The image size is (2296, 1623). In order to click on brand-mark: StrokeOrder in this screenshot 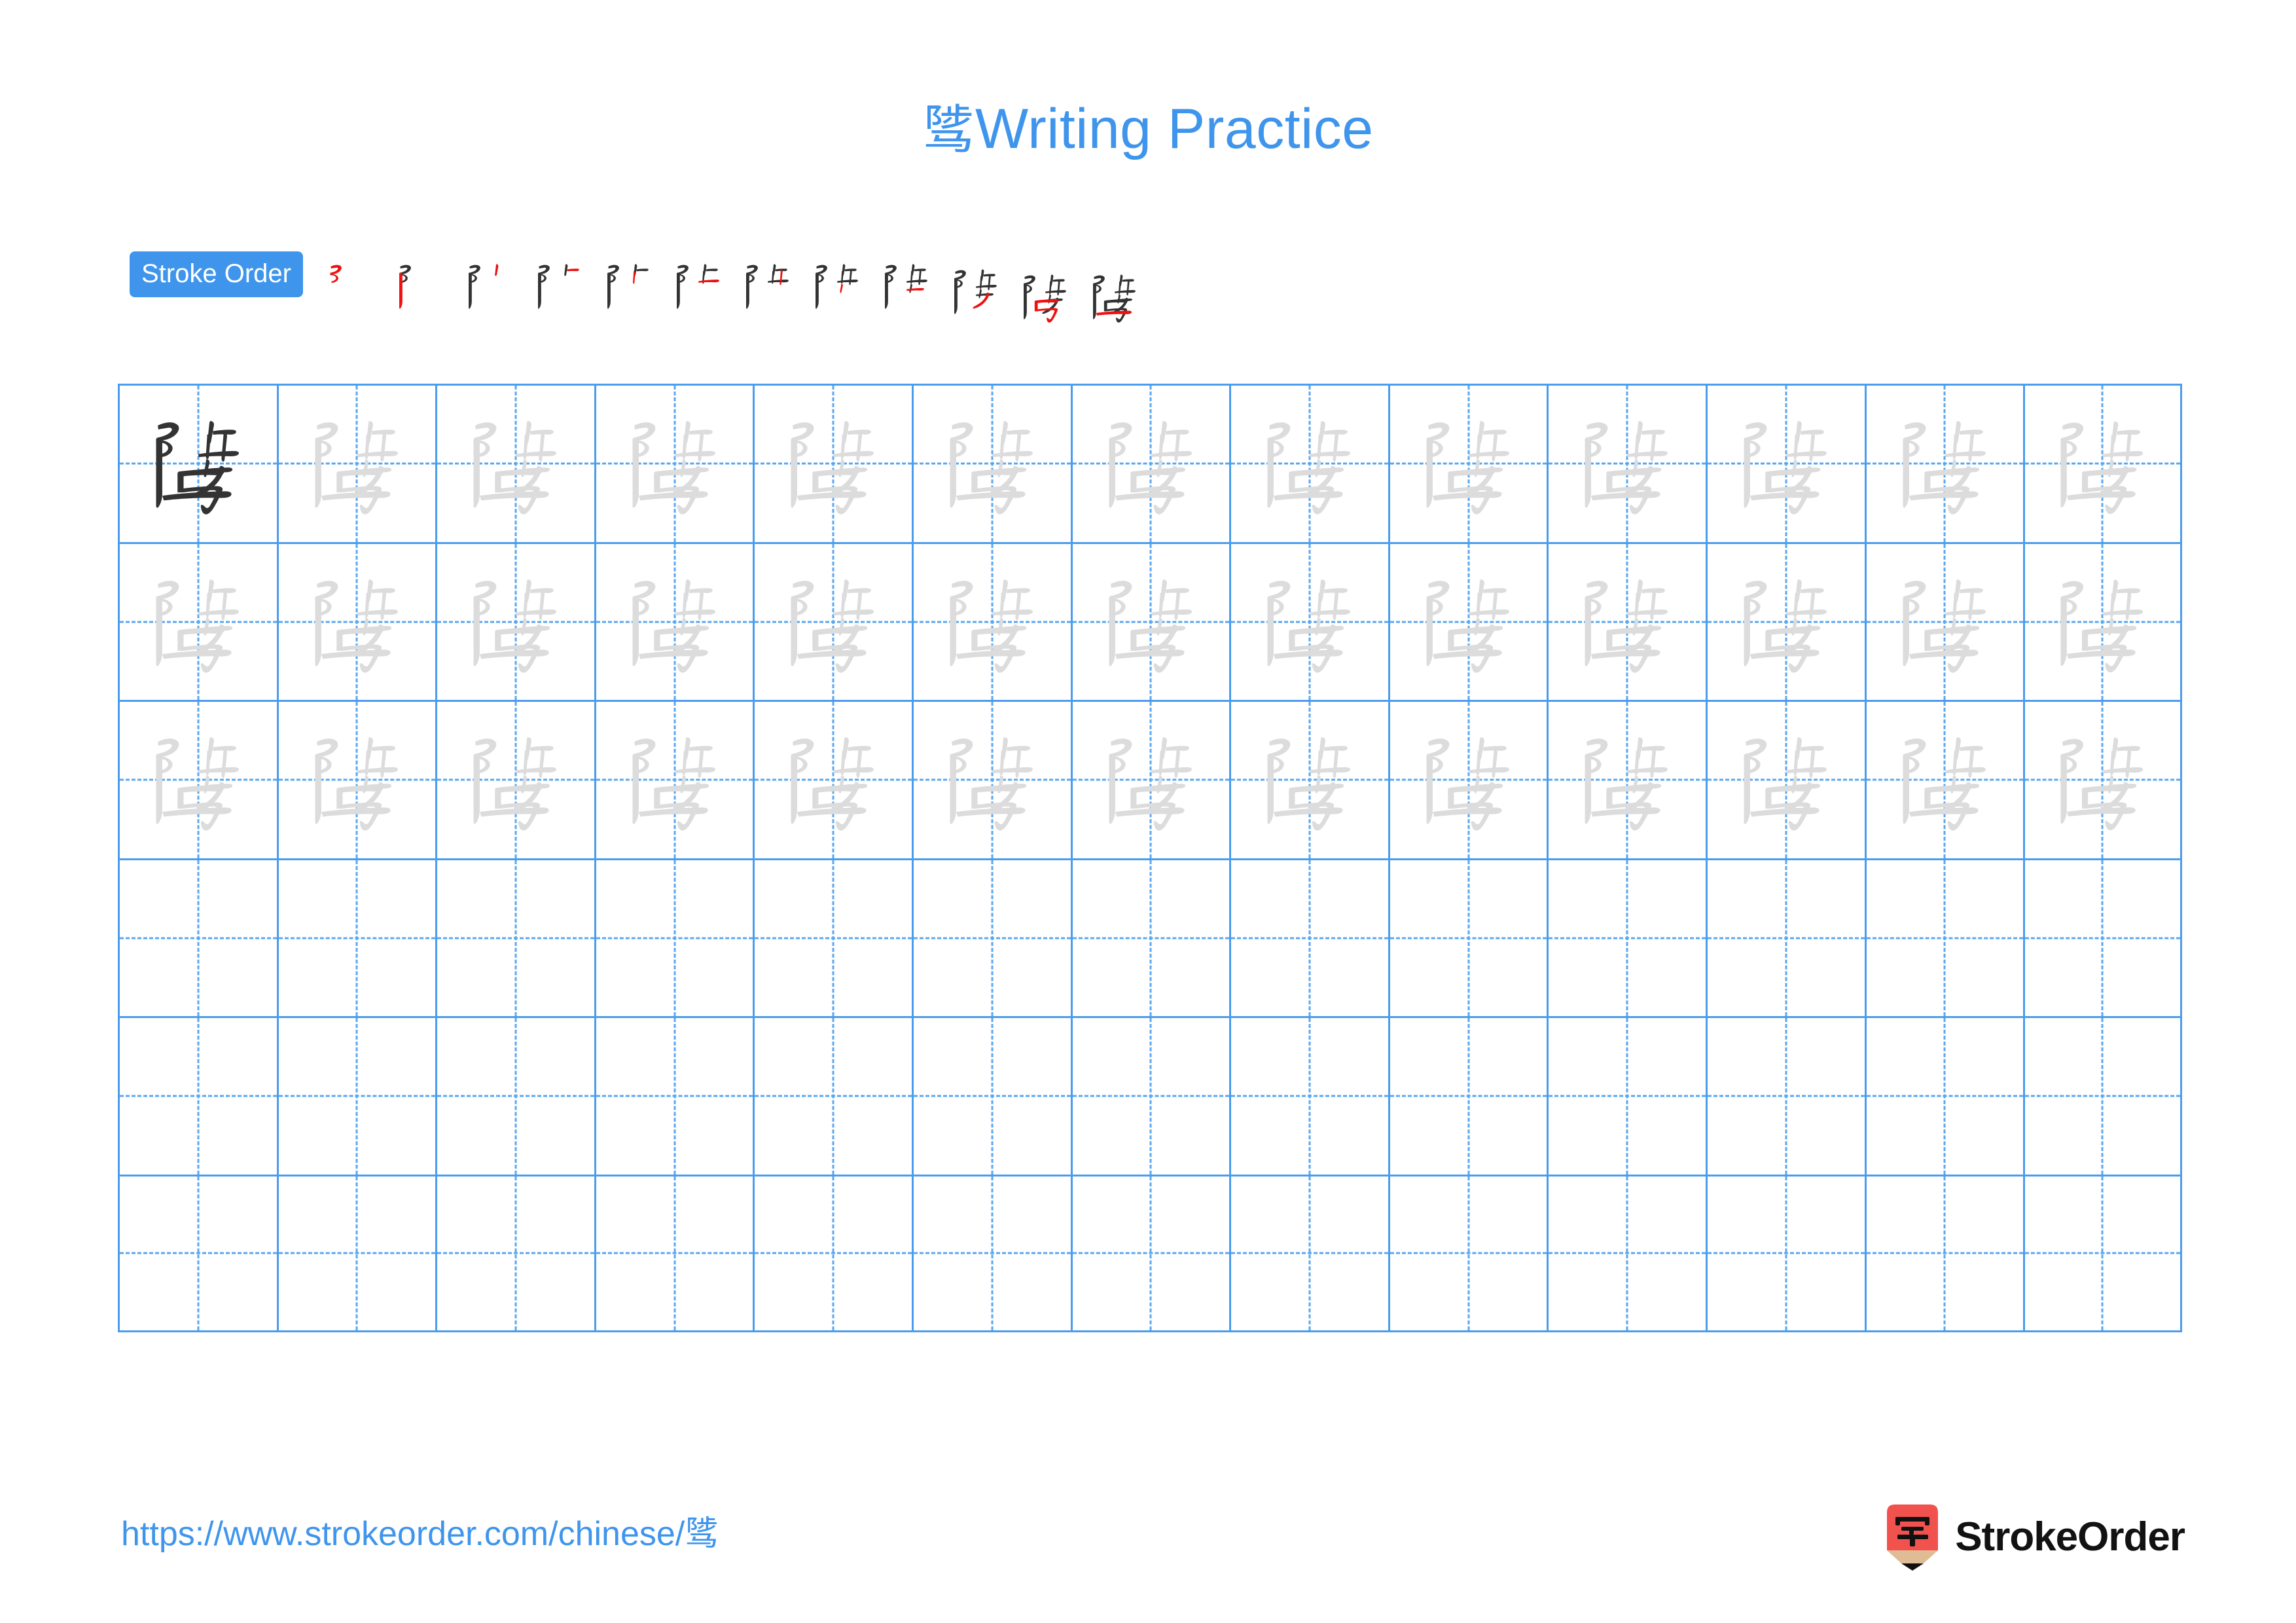, I will do `click(2034, 1537)`.